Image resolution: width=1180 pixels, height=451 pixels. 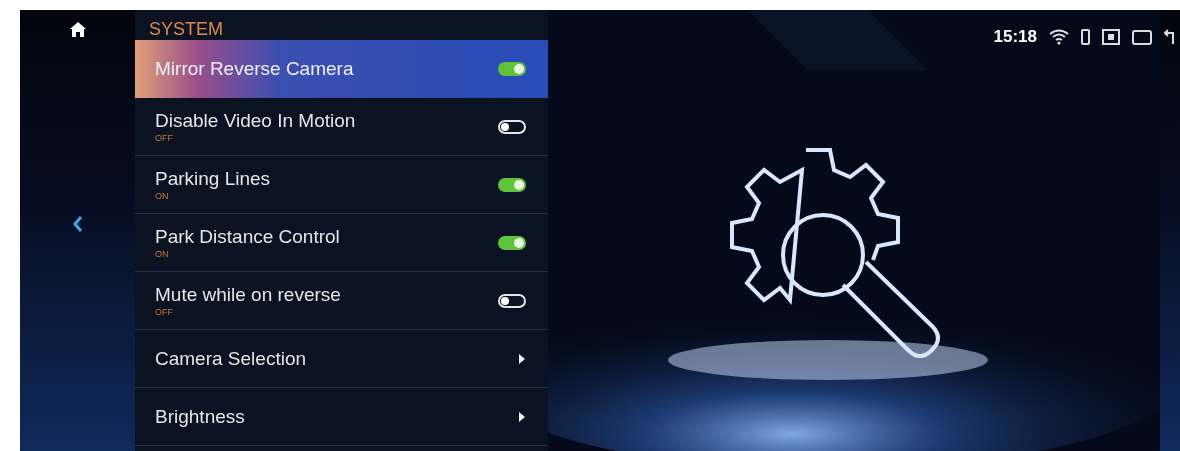 I want to click on setting-label: Brightness, so click(x=200, y=416).